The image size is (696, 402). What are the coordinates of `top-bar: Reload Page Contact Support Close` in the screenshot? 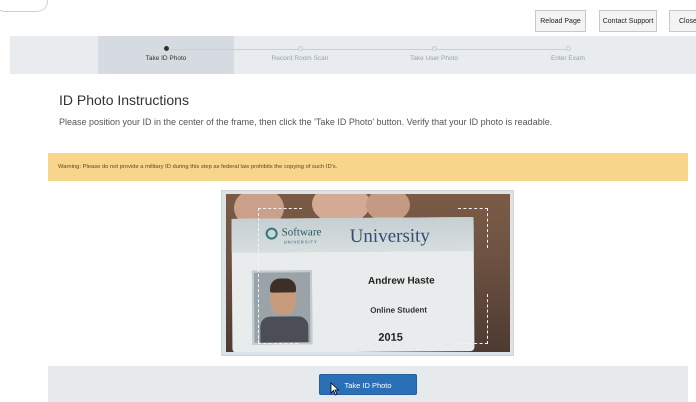 It's located at (348, 18).